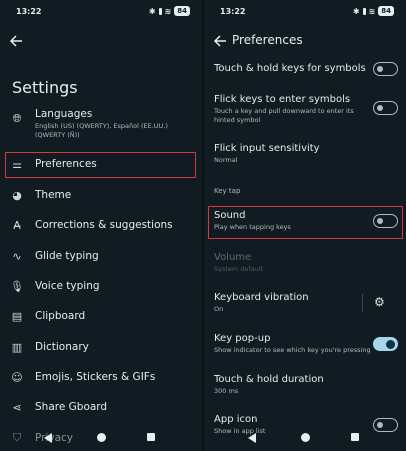 The image size is (406, 451). I want to click on pref-title: Key pop-up, so click(242, 338).